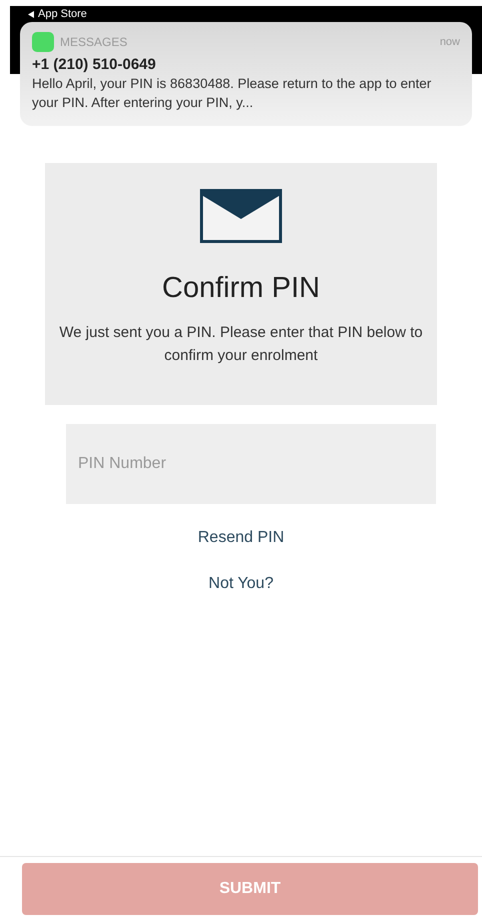  I want to click on notification-time: now, so click(450, 42).